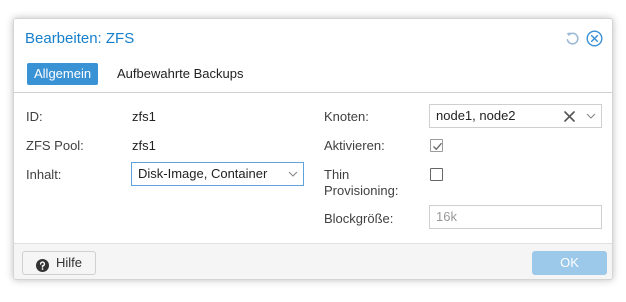  Describe the element at coordinates (203, 173) in the screenshot. I see `content-select-value: Disk-Image, Container` at that location.